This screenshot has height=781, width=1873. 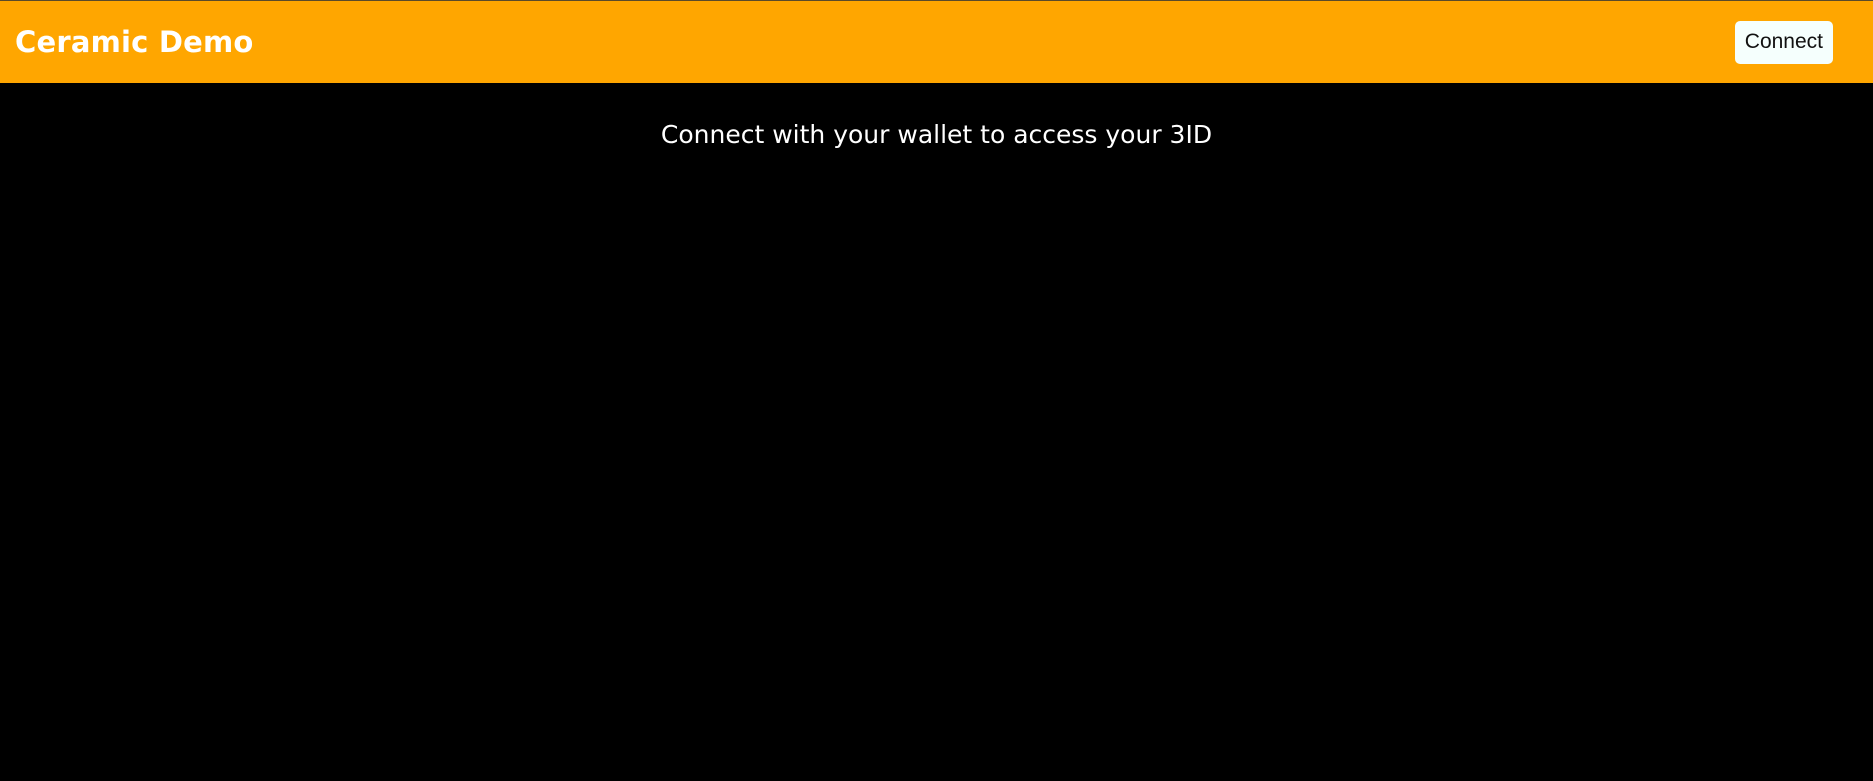 What do you see at coordinates (134, 42) in the screenshot?
I see `app-title: Ceramic Demo` at bounding box center [134, 42].